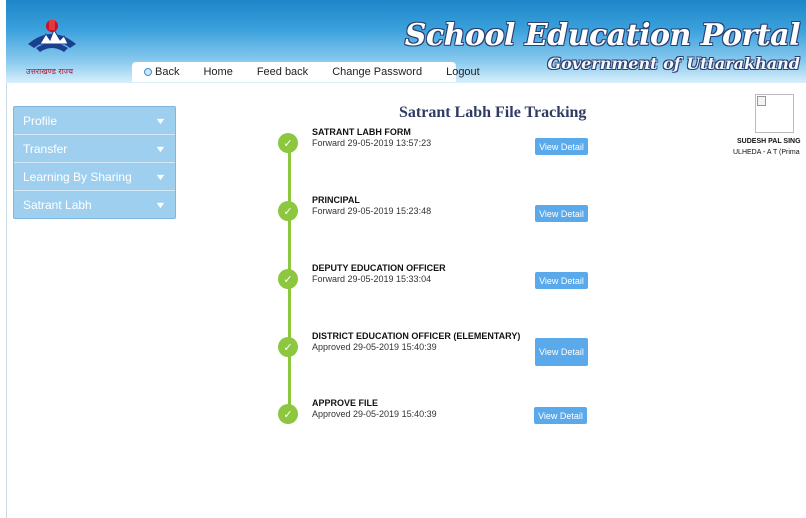 This screenshot has width=806, height=518. I want to click on logo-caption: उत्तराखण्ड राज्य, so click(49, 71).